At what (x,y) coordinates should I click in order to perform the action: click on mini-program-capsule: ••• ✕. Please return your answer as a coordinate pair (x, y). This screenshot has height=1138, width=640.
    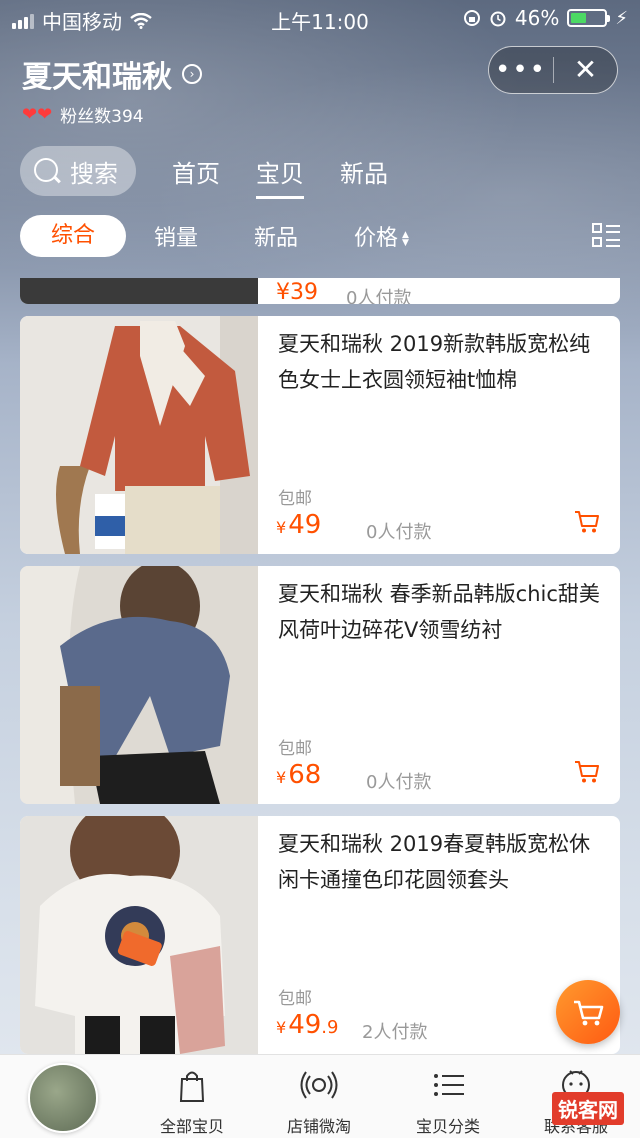
    Looking at the image, I should click on (553, 70).